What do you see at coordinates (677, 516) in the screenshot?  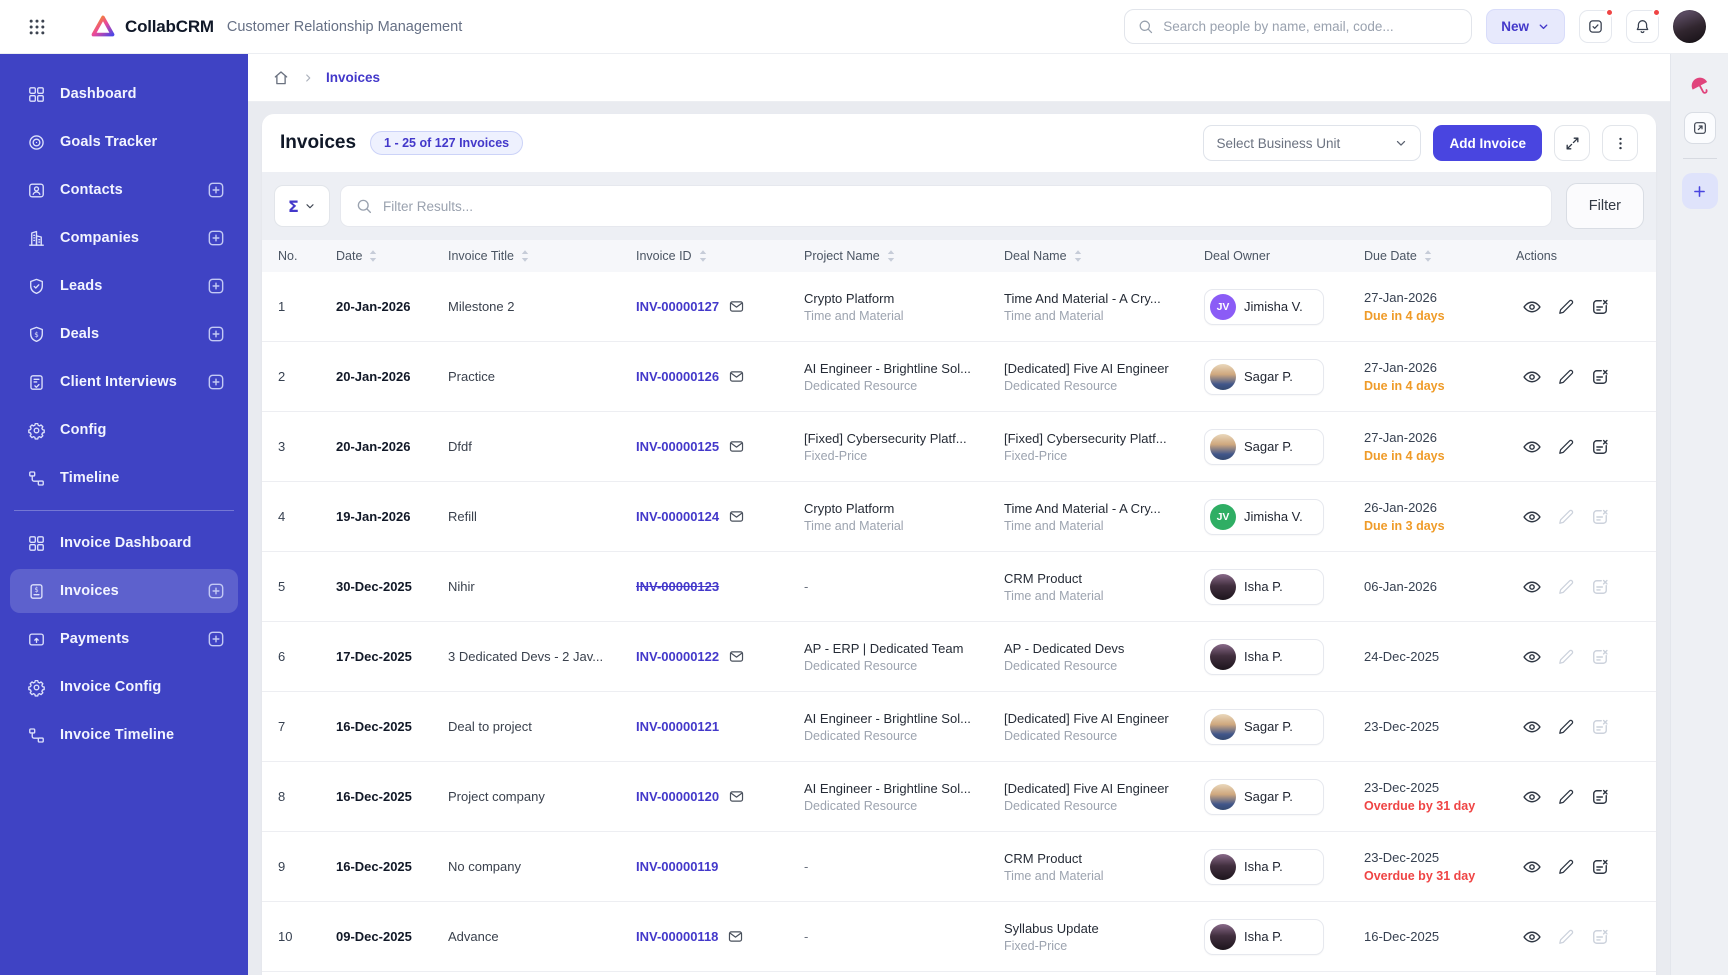 I see `invoice-id-link: INV-00000124` at bounding box center [677, 516].